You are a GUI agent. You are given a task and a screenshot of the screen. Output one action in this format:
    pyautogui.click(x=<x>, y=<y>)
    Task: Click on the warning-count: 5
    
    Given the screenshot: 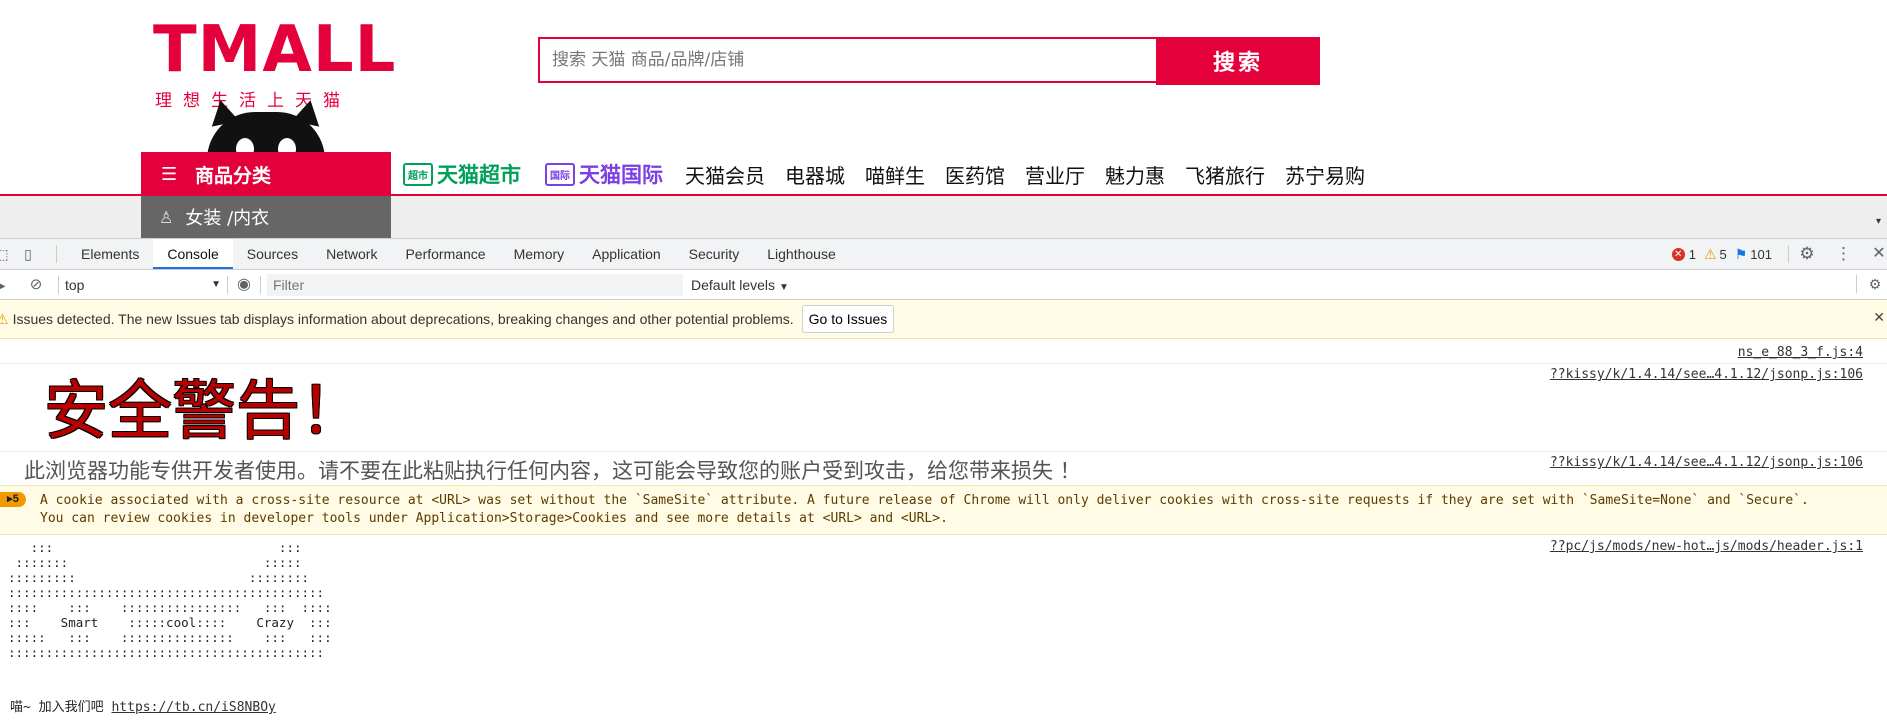 What is the action you would take?
    pyautogui.click(x=1723, y=254)
    